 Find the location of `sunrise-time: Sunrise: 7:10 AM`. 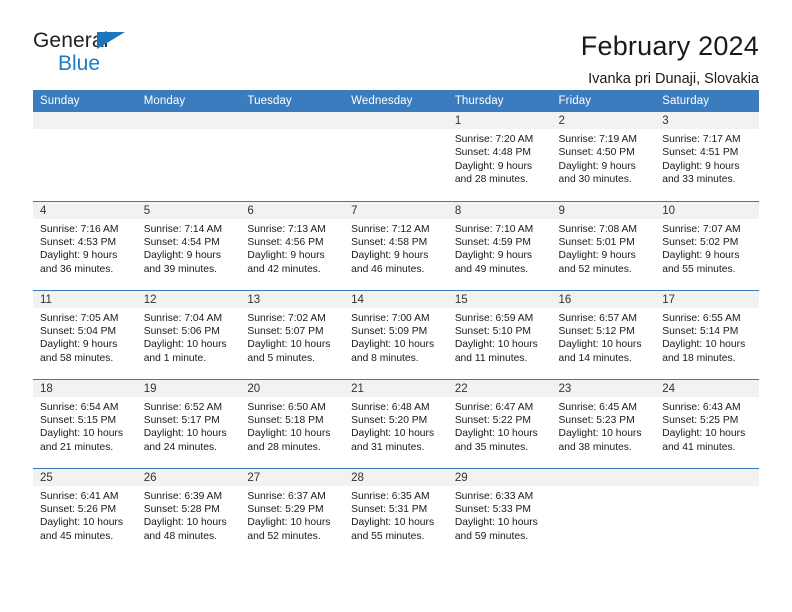

sunrise-time: Sunrise: 7:10 AM is located at coordinates (494, 229).